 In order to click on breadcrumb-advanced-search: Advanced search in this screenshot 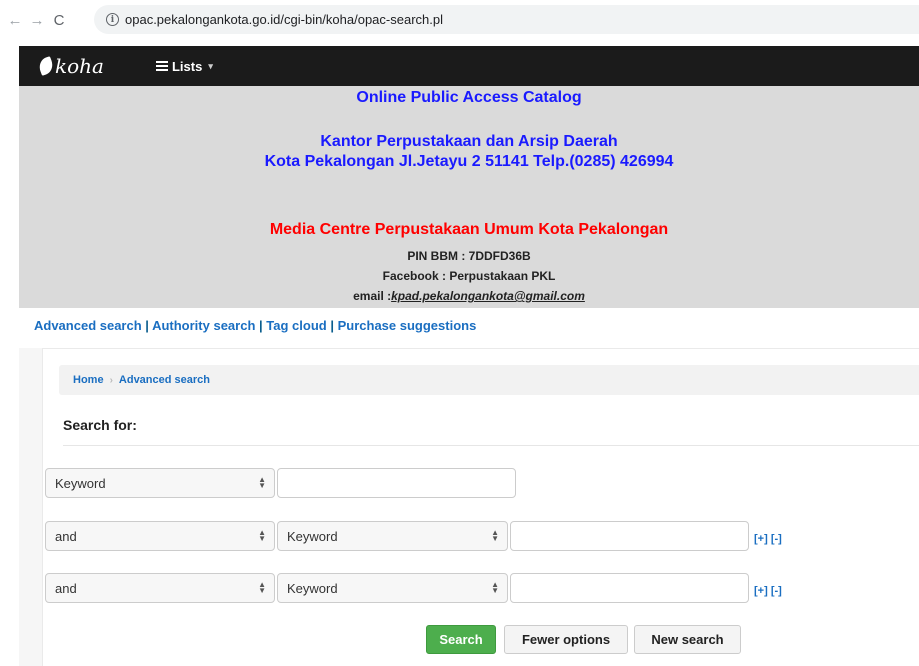, I will do `click(164, 380)`.